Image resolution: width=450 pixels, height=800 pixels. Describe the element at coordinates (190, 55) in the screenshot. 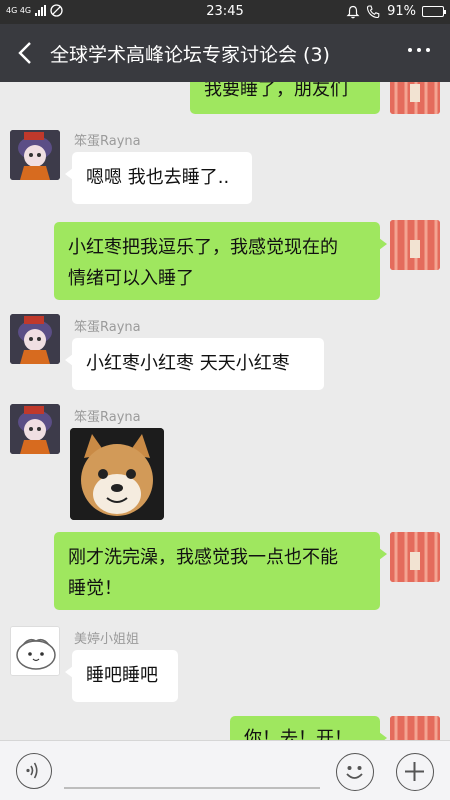

I see `chat-title: 全球学术高峰论坛专家讨论会 (3)` at that location.